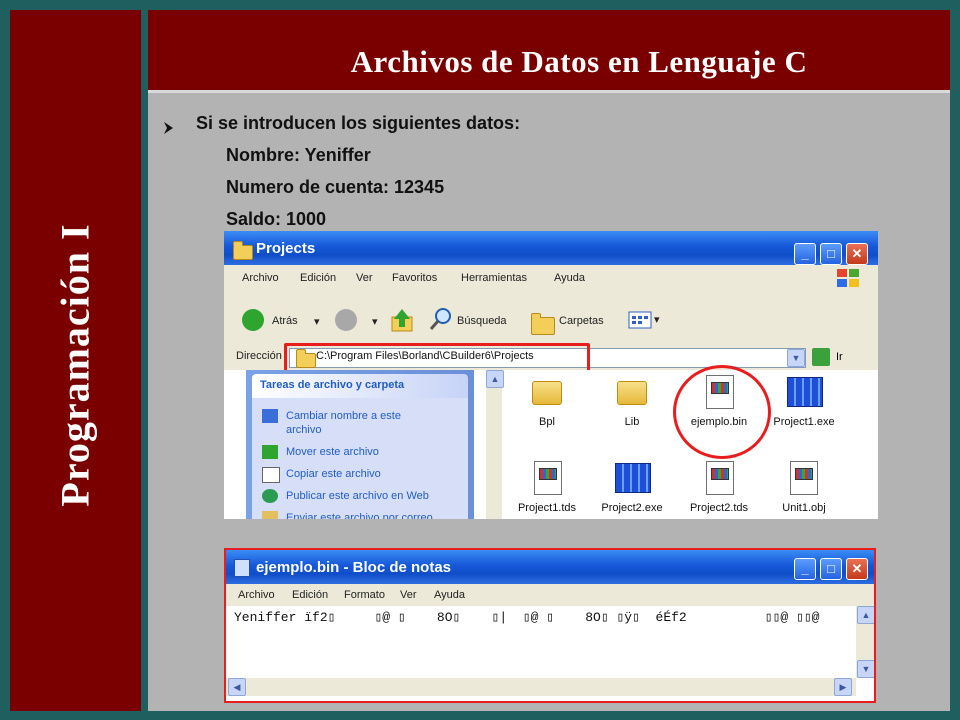  What do you see at coordinates (551, 248) in the screenshot?
I see `explorer-titlebar: Projects _ □ ✕` at bounding box center [551, 248].